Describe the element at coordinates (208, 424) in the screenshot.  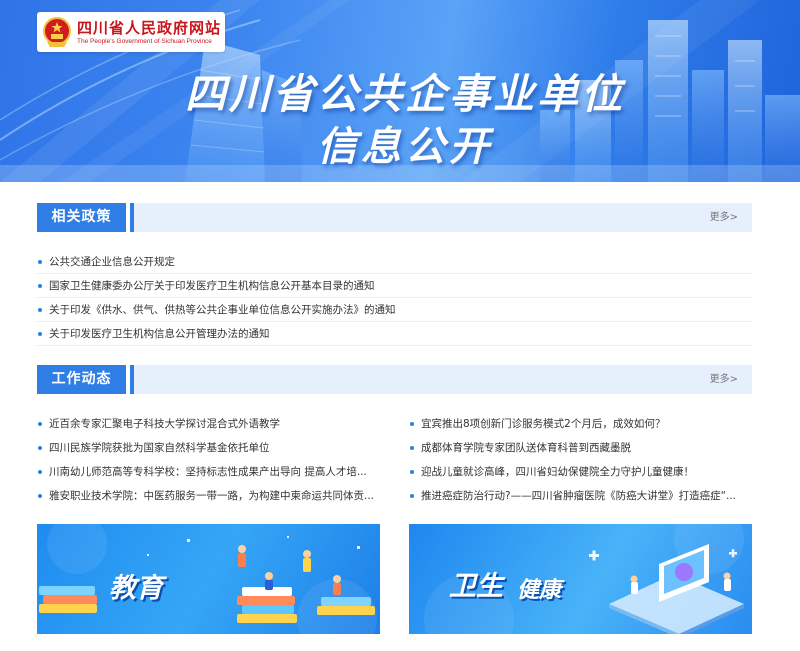
I see `news-item: 近百余专家汇聚电子科技大学探讨混合式外语教学` at that location.